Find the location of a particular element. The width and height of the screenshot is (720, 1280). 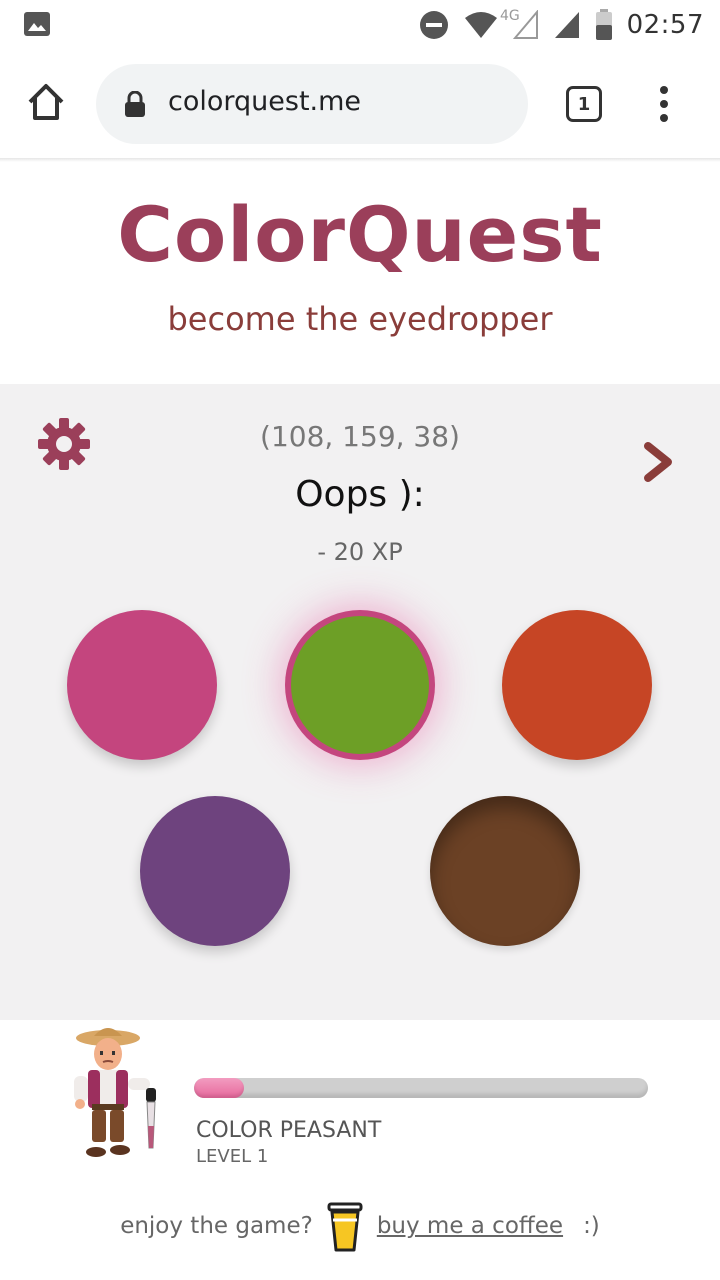

page-title: ColorQuest is located at coordinates (360, 234).